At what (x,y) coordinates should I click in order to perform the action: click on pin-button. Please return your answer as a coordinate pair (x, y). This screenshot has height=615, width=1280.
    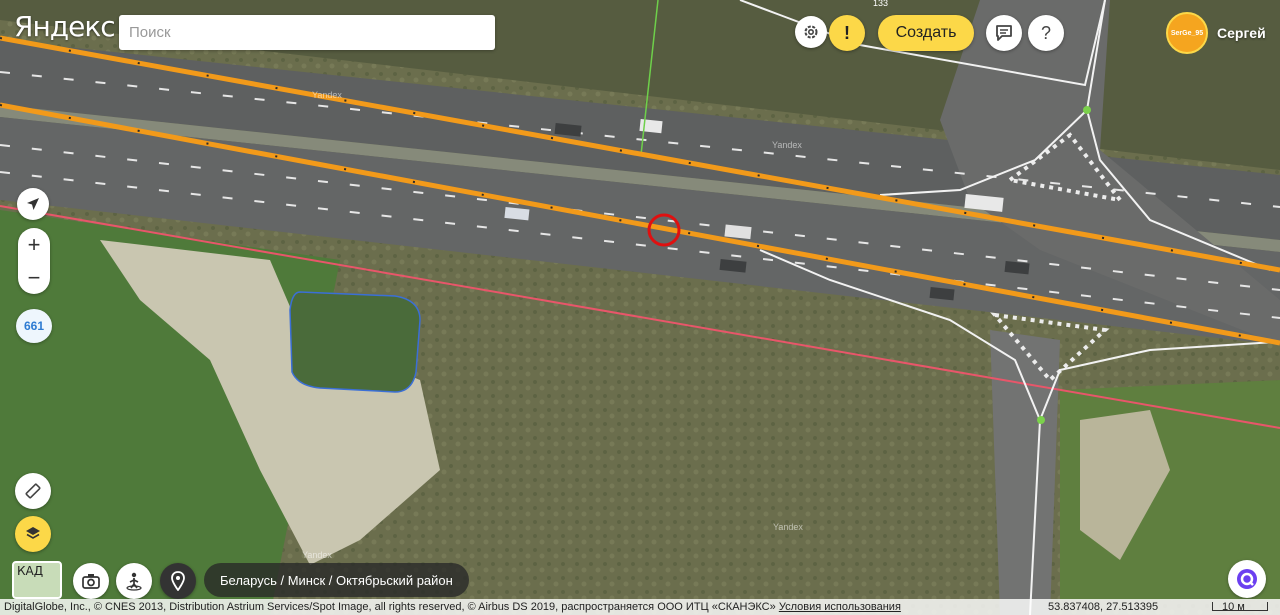
    Looking at the image, I should click on (178, 581).